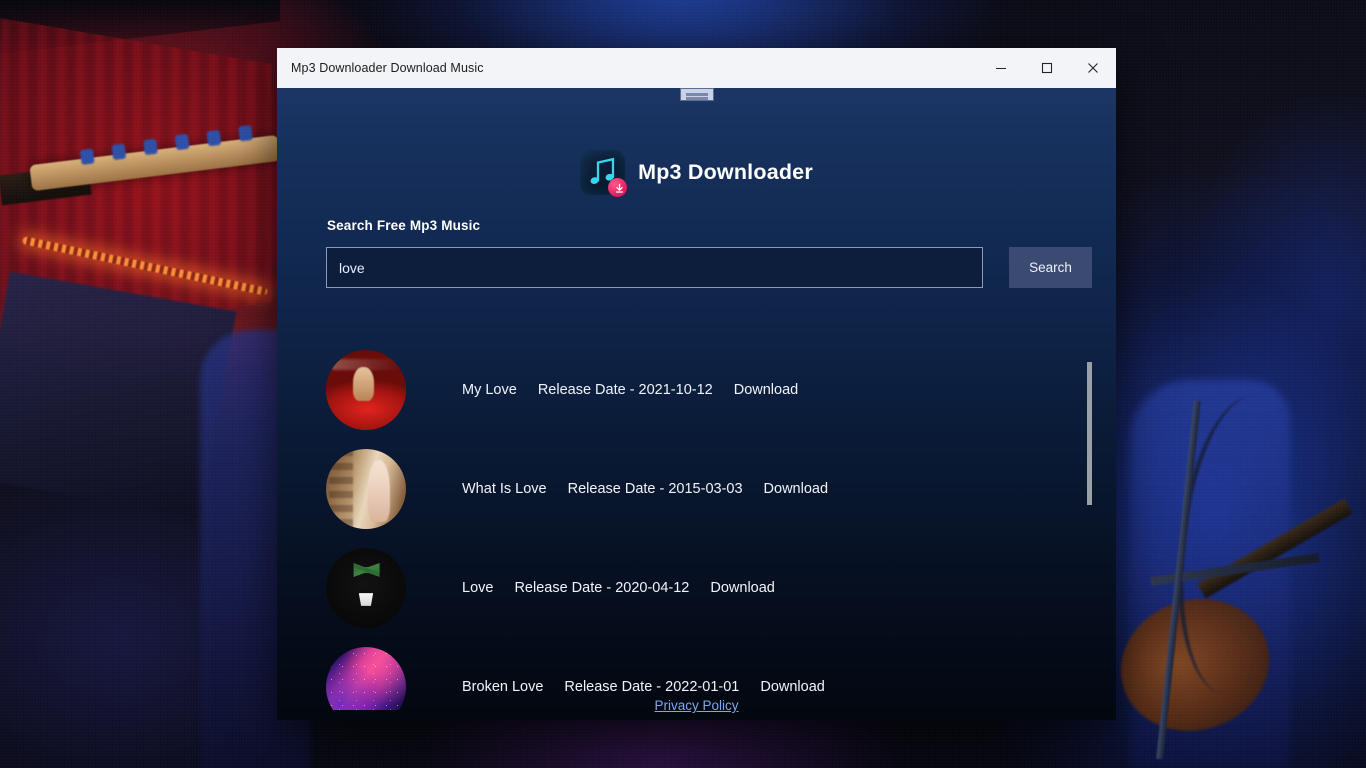  What do you see at coordinates (604, 173) in the screenshot?
I see `app-logo` at bounding box center [604, 173].